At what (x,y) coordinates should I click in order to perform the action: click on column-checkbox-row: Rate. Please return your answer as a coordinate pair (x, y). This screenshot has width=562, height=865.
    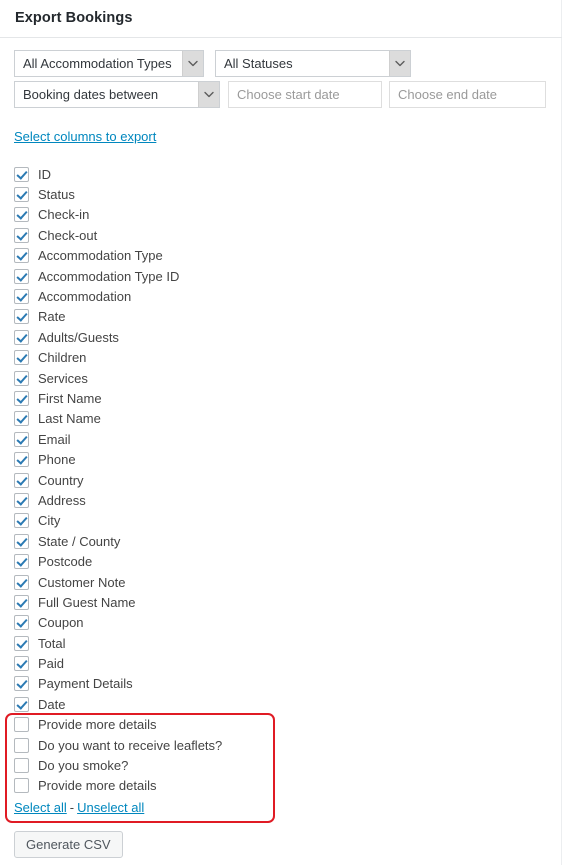
    Looking at the image, I should click on (281, 317).